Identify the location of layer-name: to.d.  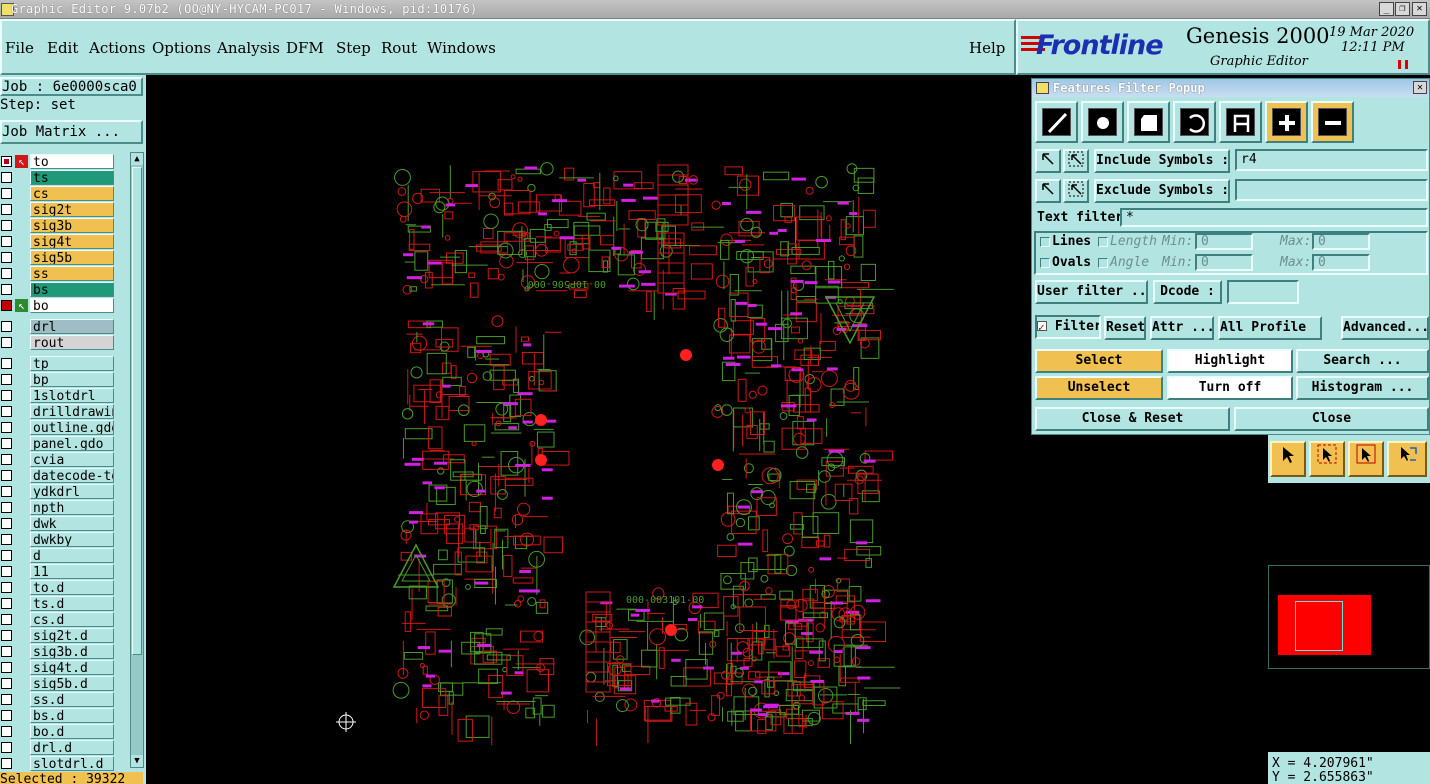
(72, 587).